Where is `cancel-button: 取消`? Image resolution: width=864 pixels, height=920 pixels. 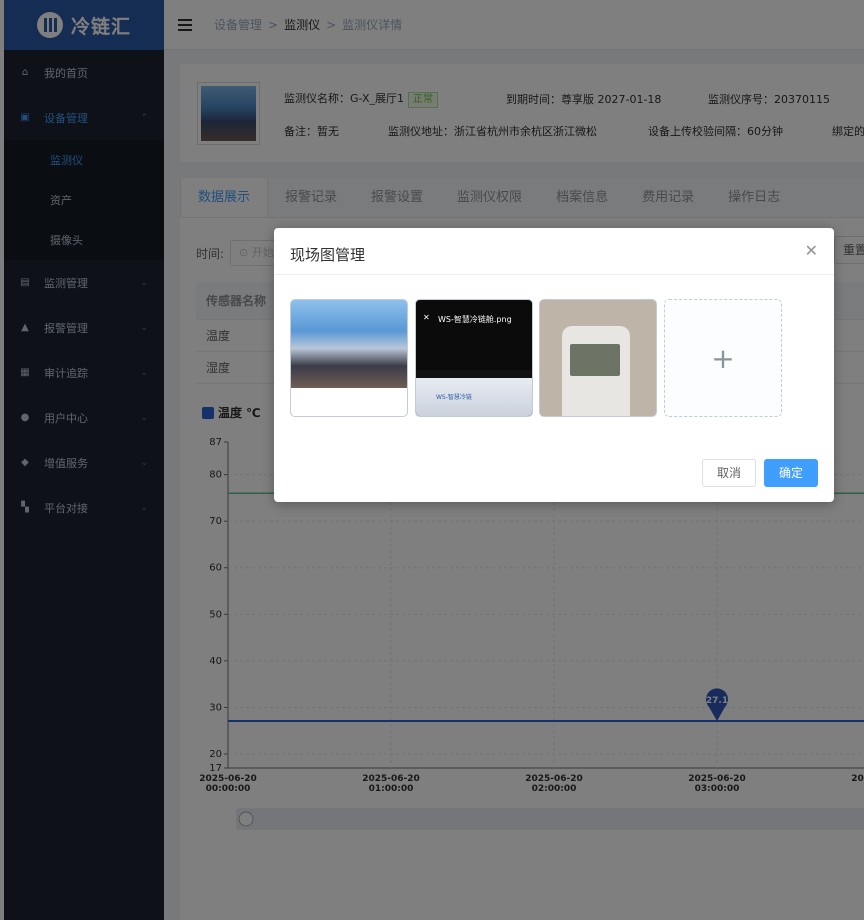 cancel-button: 取消 is located at coordinates (729, 473).